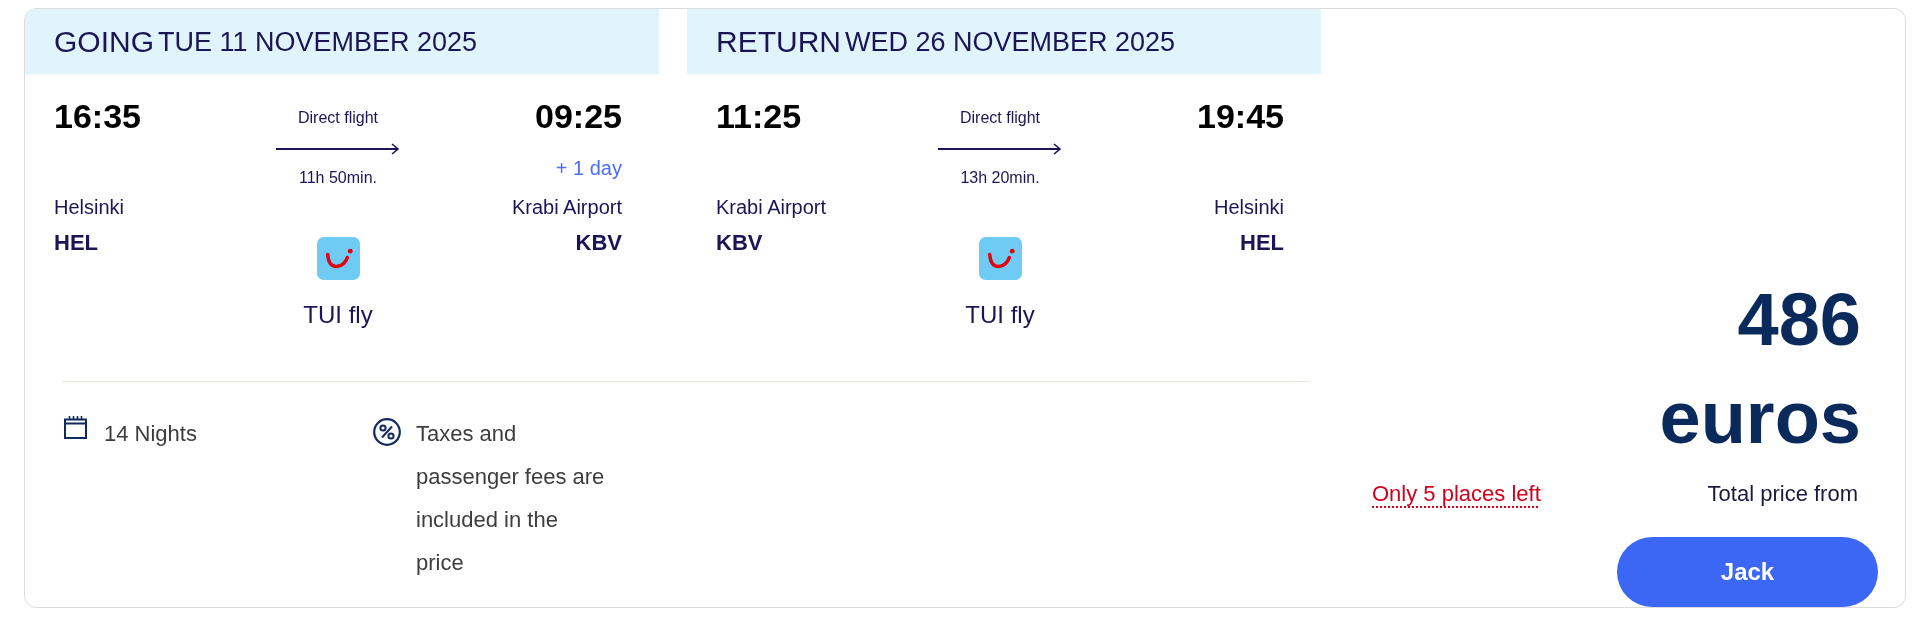 Image resolution: width=1912 pixels, height=634 pixels. I want to click on departure-code: HEL, so click(76, 243).